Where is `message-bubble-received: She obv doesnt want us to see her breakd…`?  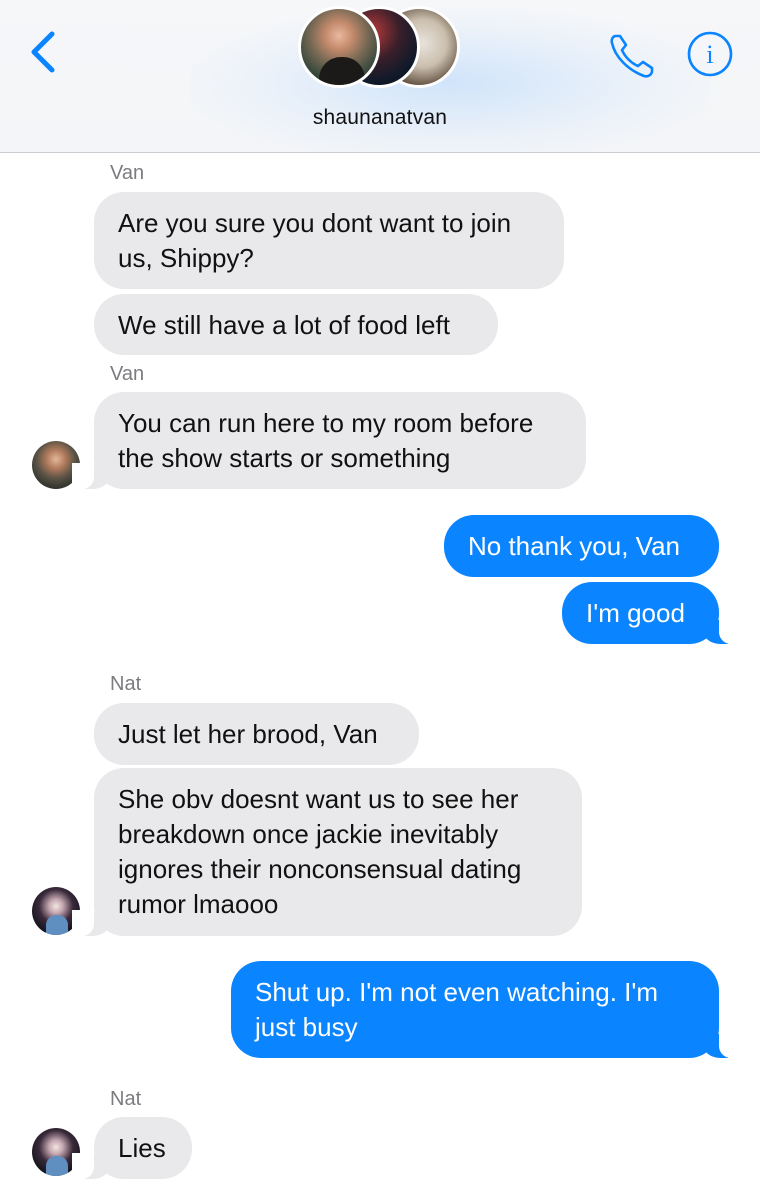
message-bubble-received: She obv doesnt want us to see her breakd… is located at coordinates (327, 852).